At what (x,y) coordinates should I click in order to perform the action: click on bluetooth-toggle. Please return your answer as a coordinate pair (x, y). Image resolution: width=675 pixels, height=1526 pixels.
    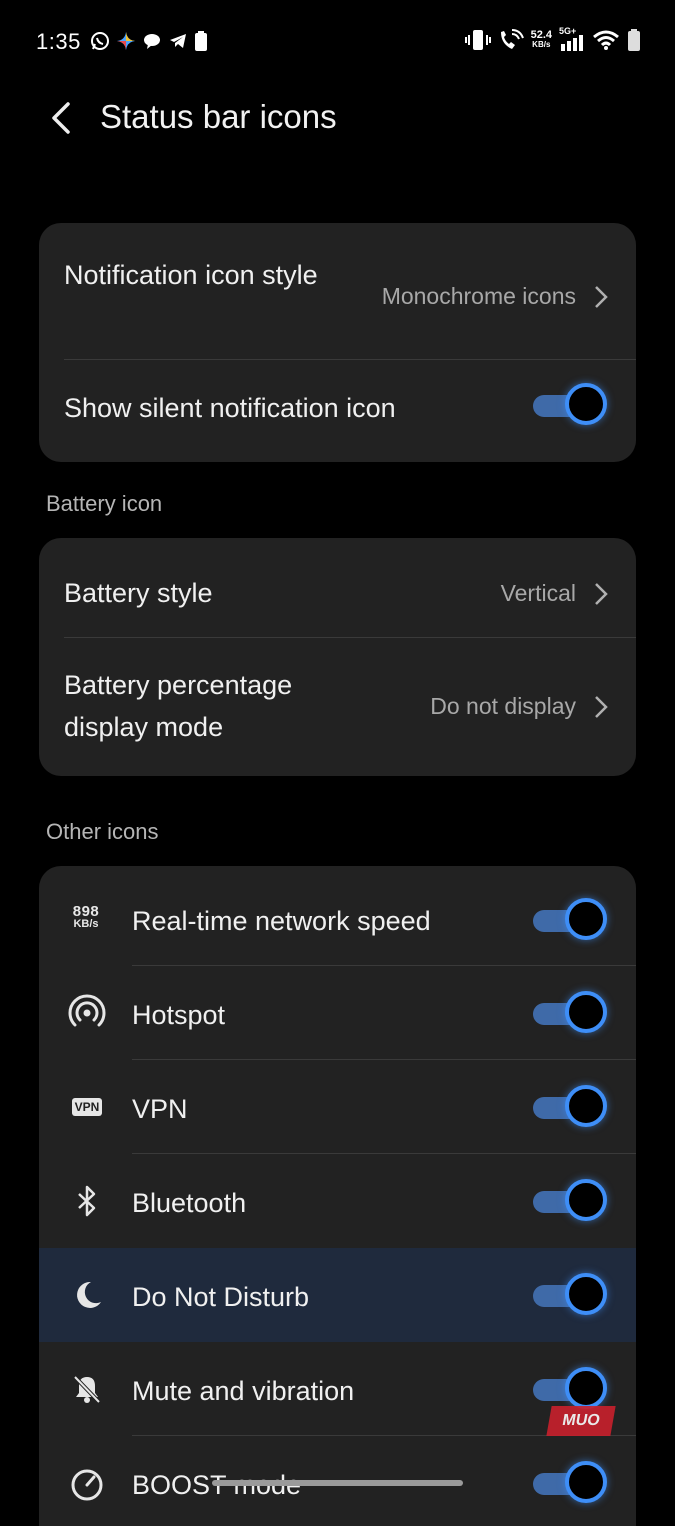
    Looking at the image, I should click on (570, 1201).